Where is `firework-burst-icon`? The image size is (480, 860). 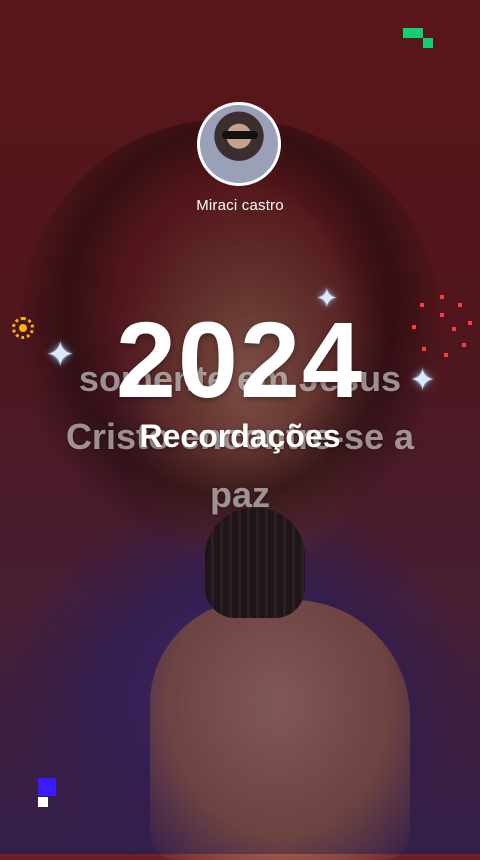
firework-burst-icon is located at coordinates (443, 328).